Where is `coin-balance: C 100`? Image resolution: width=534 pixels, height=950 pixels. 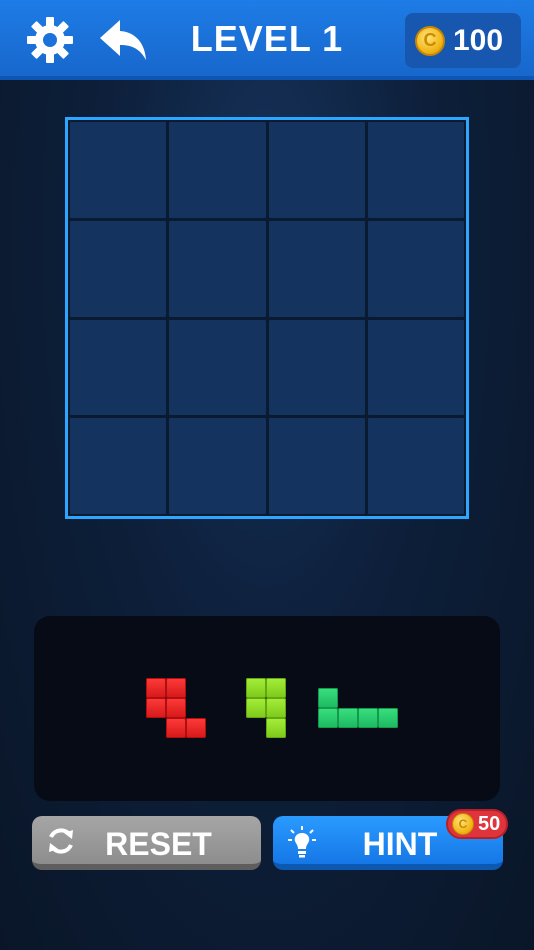 coin-balance: C 100 is located at coordinates (463, 40).